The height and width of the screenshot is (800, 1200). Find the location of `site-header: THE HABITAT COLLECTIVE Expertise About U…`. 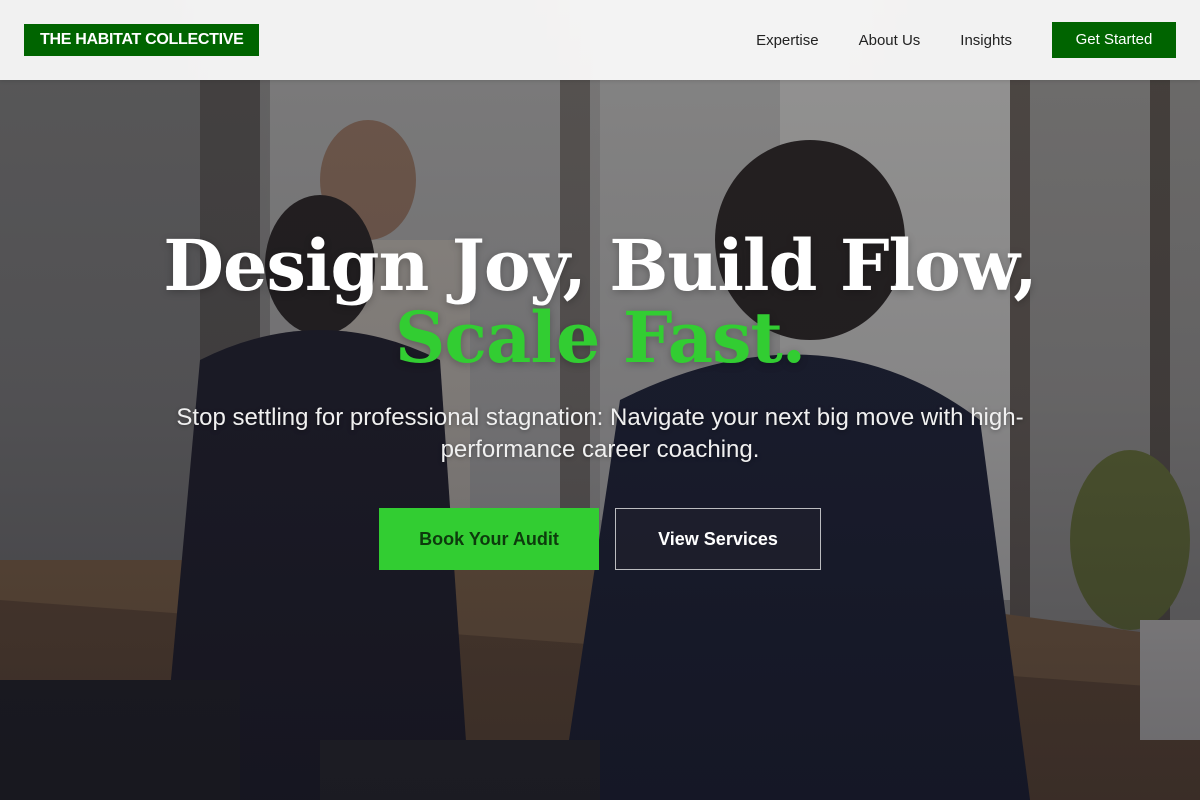

site-header: THE HABITAT COLLECTIVE Expertise About U… is located at coordinates (600, 40).